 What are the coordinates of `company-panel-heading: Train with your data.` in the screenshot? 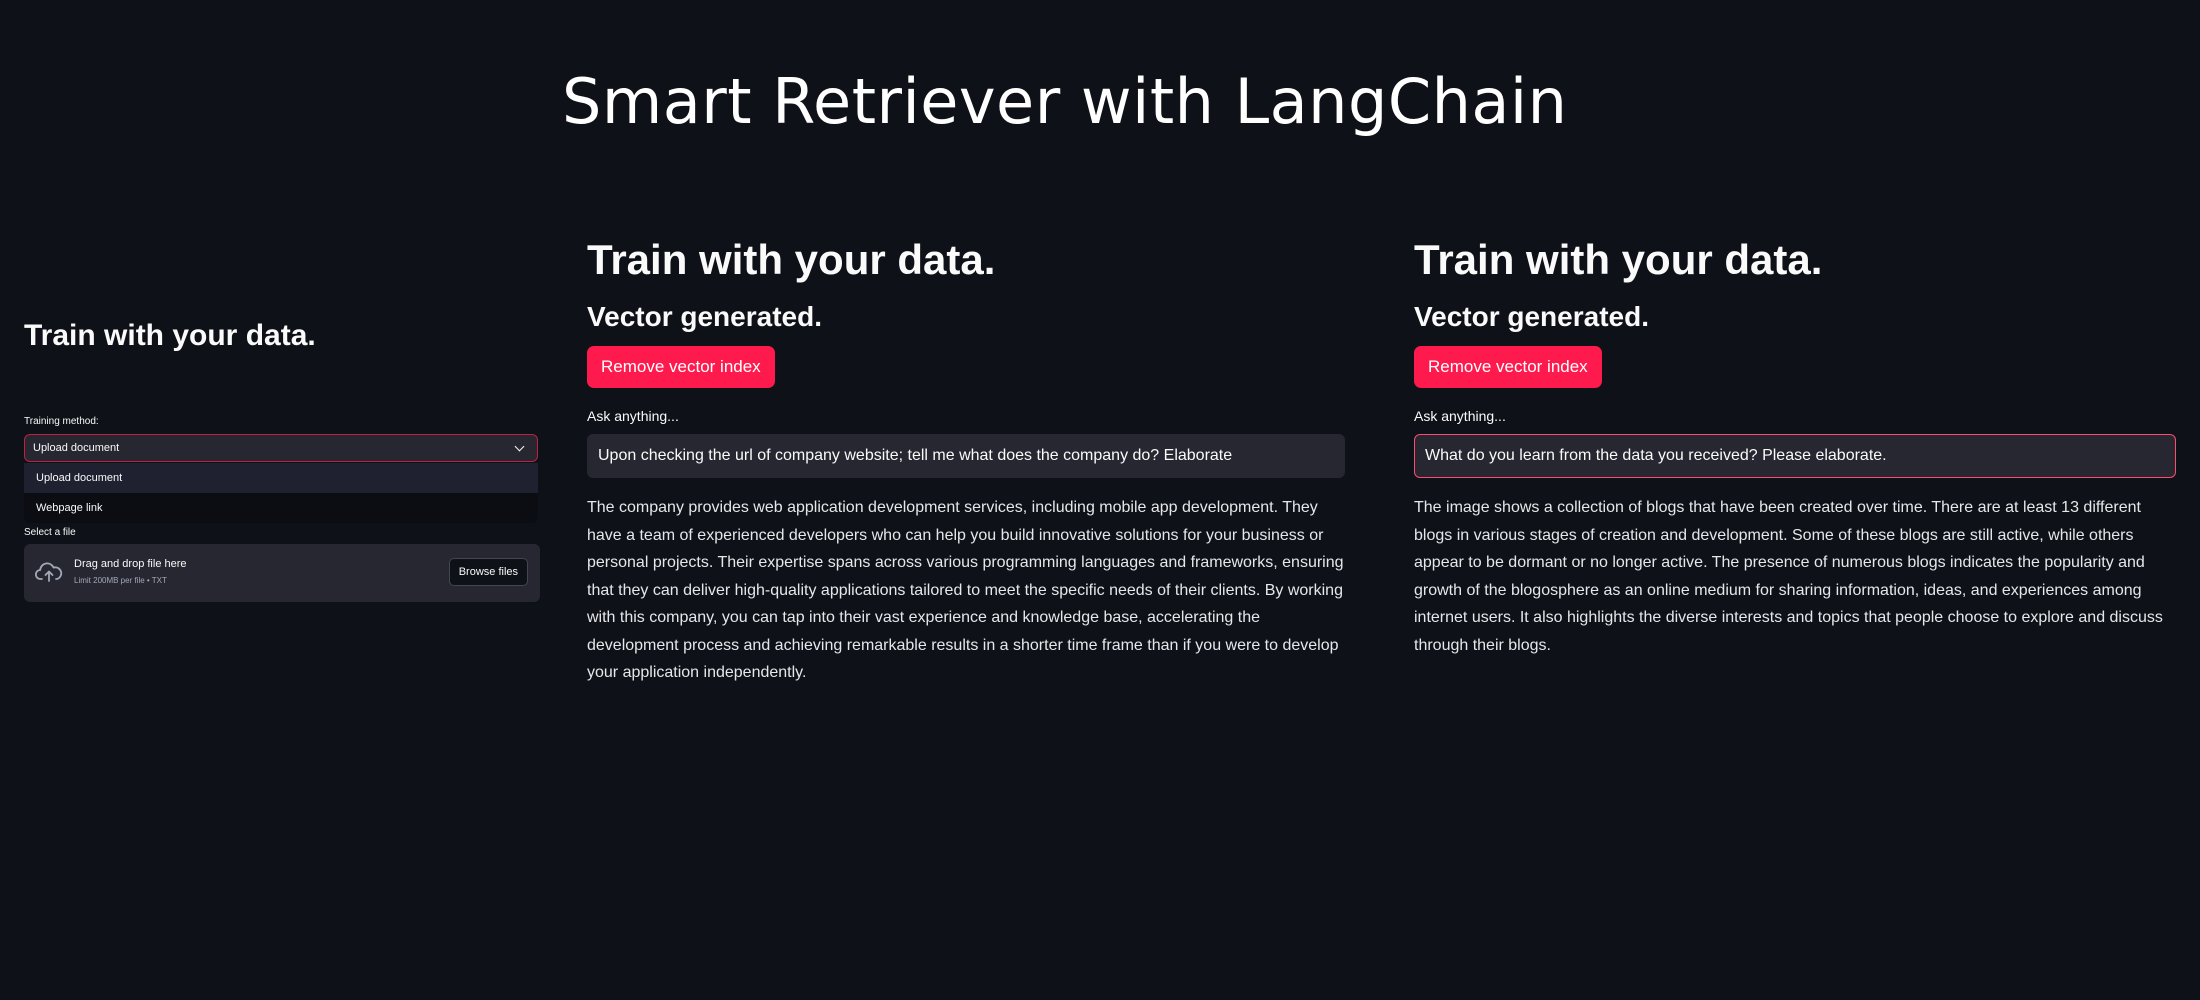 It's located at (791, 259).